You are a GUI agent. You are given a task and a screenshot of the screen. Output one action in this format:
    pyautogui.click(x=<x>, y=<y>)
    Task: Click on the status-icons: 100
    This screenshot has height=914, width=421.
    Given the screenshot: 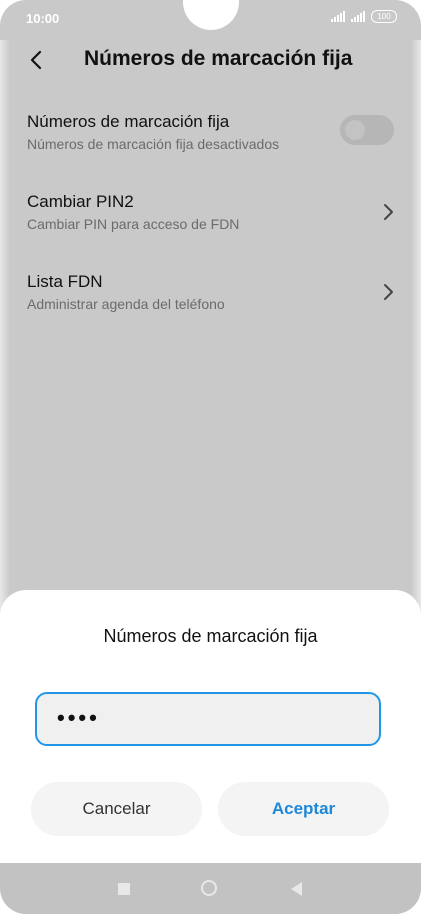 What is the action you would take?
    pyautogui.click(x=364, y=16)
    